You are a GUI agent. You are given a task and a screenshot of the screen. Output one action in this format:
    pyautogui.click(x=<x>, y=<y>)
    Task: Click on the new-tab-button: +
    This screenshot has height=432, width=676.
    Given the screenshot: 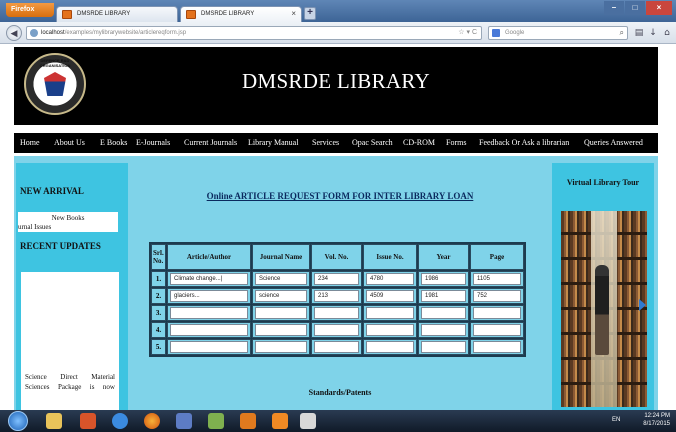 What is the action you would take?
    pyautogui.click(x=310, y=13)
    